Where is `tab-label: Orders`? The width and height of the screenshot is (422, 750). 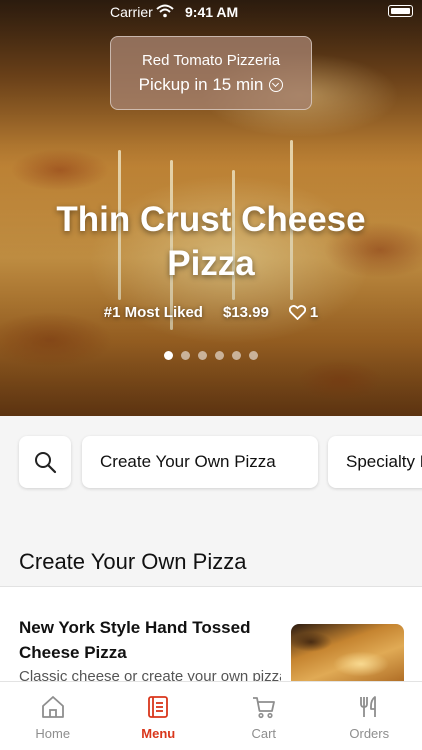
tab-label: Orders is located at coordinates (369, 733).